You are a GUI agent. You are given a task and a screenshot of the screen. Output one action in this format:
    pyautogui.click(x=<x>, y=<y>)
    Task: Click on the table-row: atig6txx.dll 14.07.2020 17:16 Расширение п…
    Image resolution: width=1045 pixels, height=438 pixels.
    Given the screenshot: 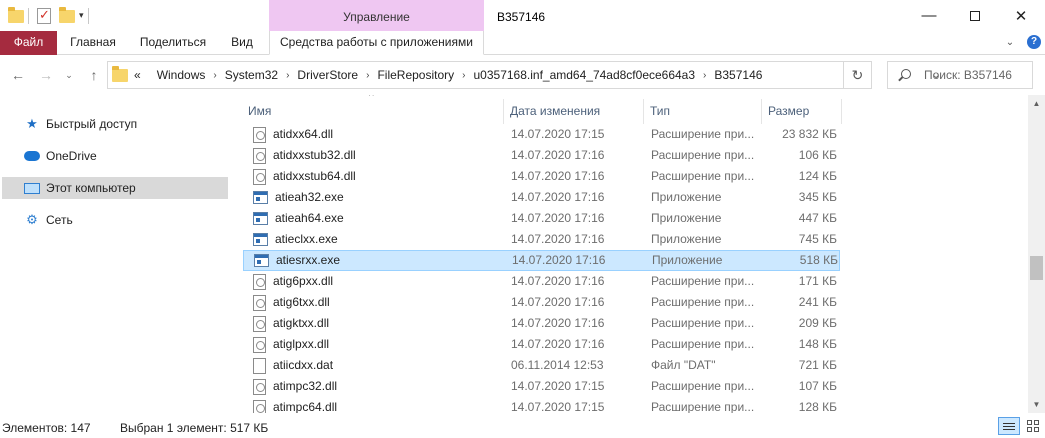 What is the action you would take?
    pyautogui.click(x=541, y=302)
    